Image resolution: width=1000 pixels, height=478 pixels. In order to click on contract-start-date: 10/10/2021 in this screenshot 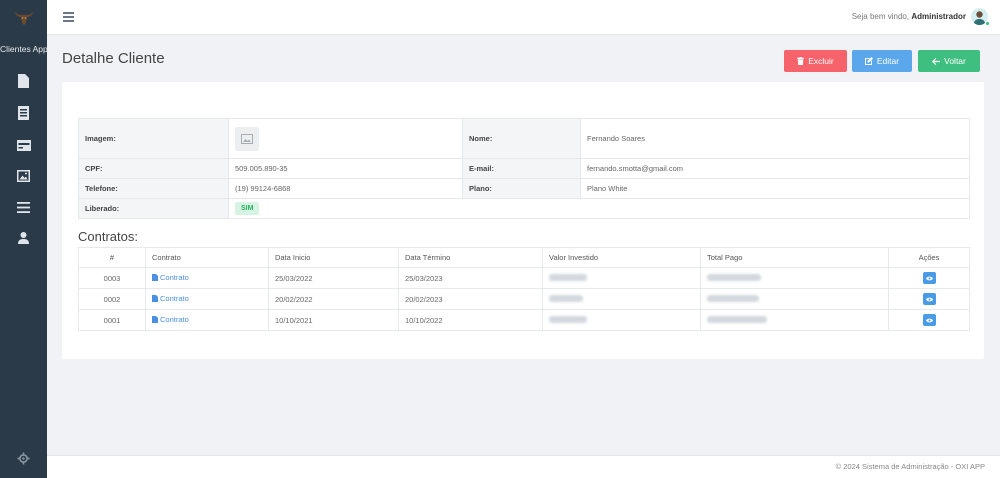, I will do `click(333, 320)`.